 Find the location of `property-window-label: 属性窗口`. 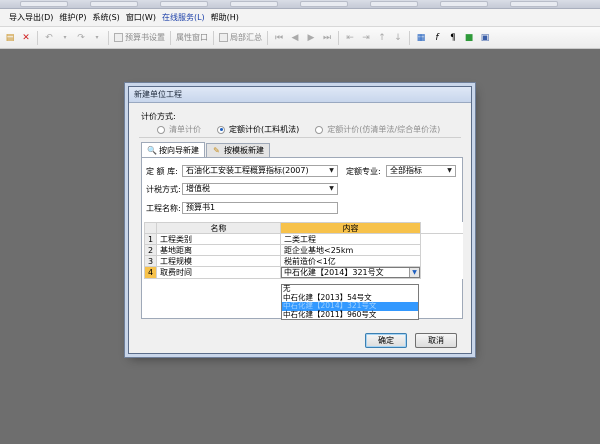

property-window-label: 属性窗口 is located at coordinates (192, 37).